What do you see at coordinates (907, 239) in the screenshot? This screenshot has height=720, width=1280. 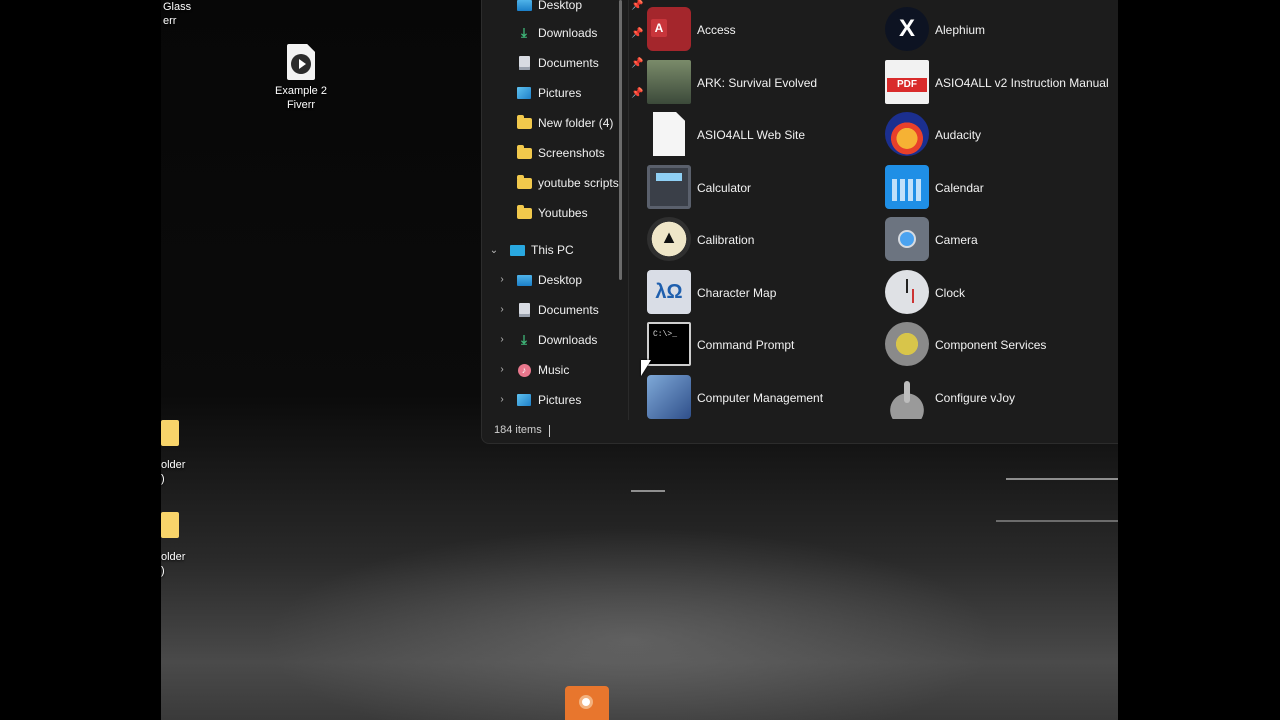 I see `camera-icon` at bounding box center [907, 239].